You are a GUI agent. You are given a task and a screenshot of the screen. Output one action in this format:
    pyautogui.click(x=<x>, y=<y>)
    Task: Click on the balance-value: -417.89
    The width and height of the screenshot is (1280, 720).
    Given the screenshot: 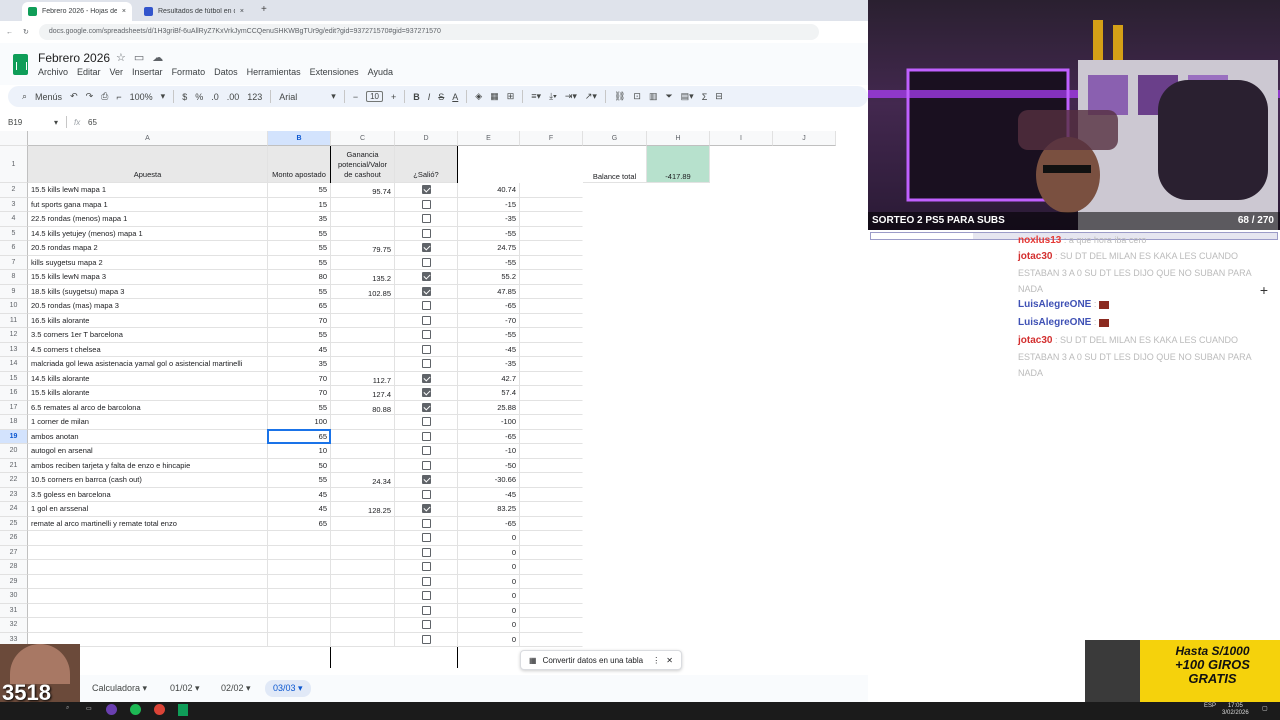 What is the action you would take?
    pyautogui.click(x=678, y=164)
    